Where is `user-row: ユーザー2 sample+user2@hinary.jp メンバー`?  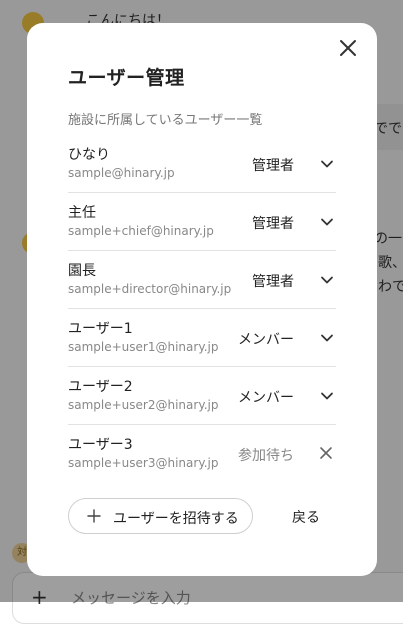
user-row: ユーザー2 sample+user2@hinary.jp メンバー is located at coordinates (202, 396).